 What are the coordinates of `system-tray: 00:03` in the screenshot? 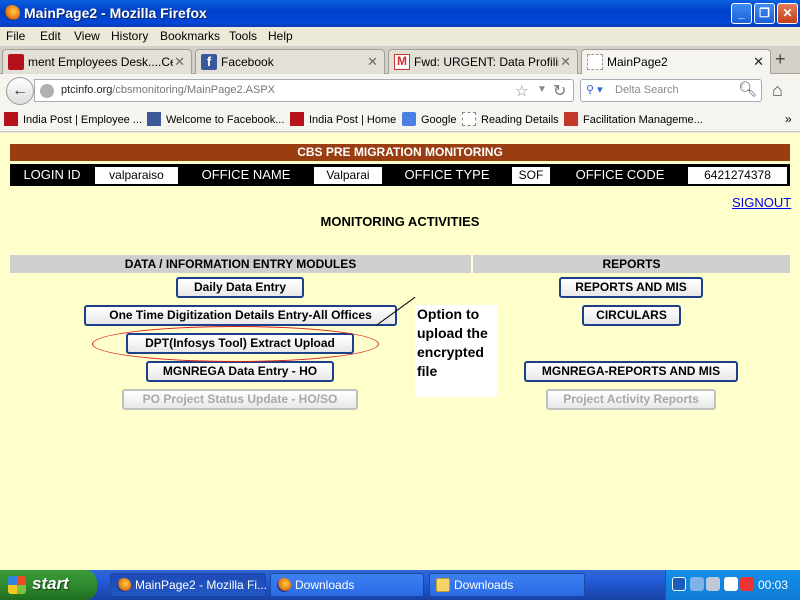 It's located at (732, 585).